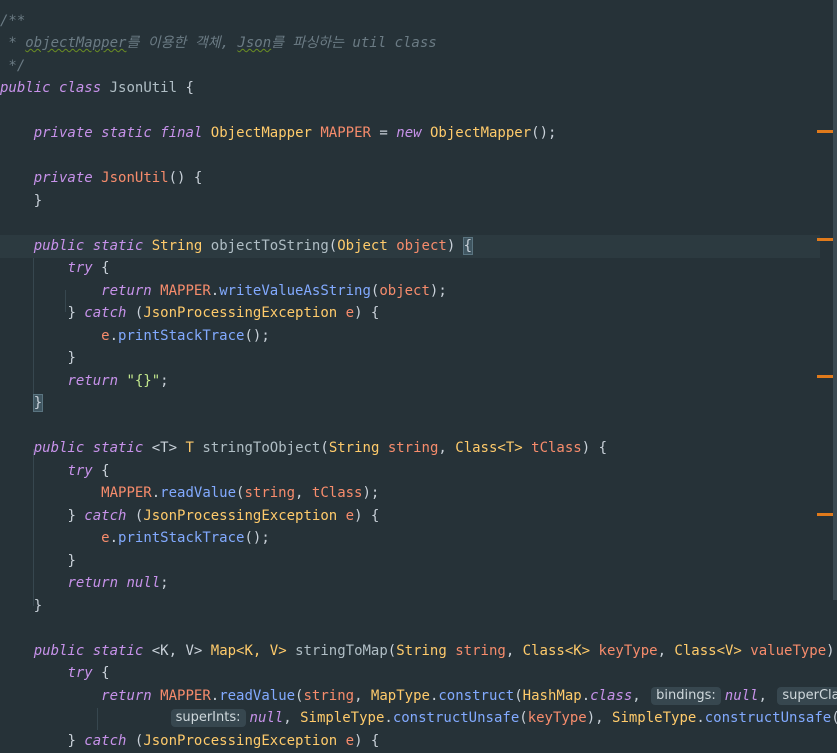  What do you see at coordinates (143, 88) in the screenshot?
I see `class-name: JsonUtil` at bounding box center [143, 88].